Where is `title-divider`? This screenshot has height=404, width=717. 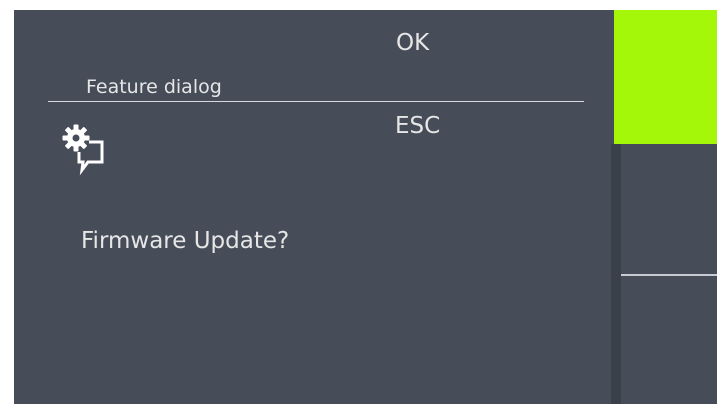 title-divider is located at coordinates (316, 101).